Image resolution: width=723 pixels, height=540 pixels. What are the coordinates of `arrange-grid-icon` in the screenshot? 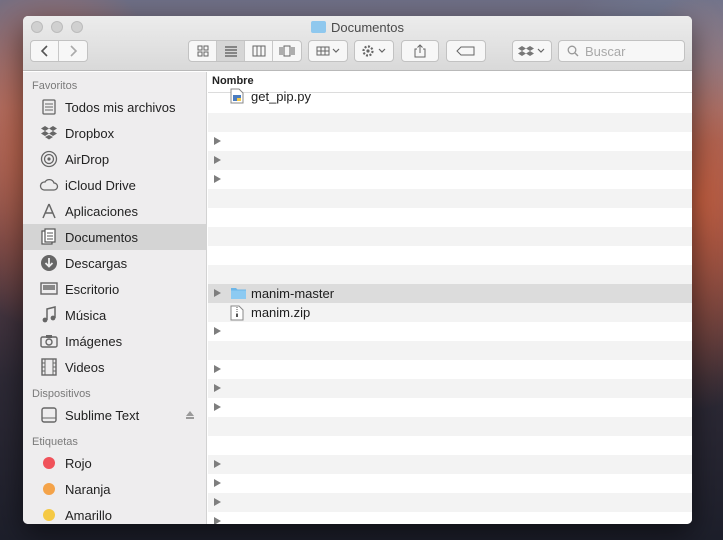 It's located at (328, 51).